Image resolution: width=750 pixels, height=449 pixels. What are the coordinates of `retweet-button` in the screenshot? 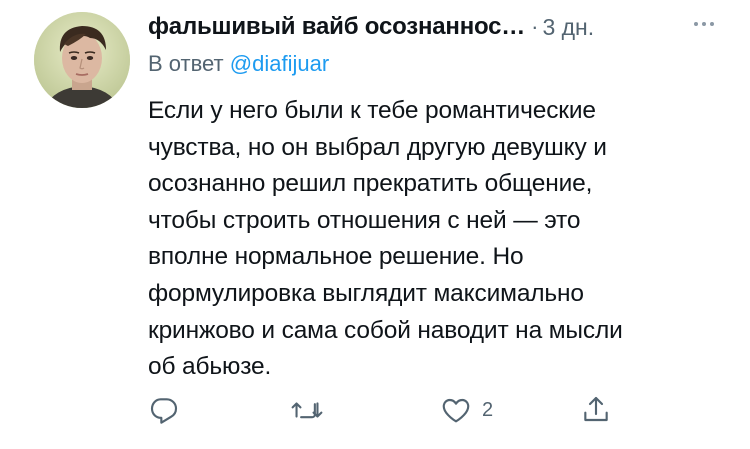 It's located at (307, 410).